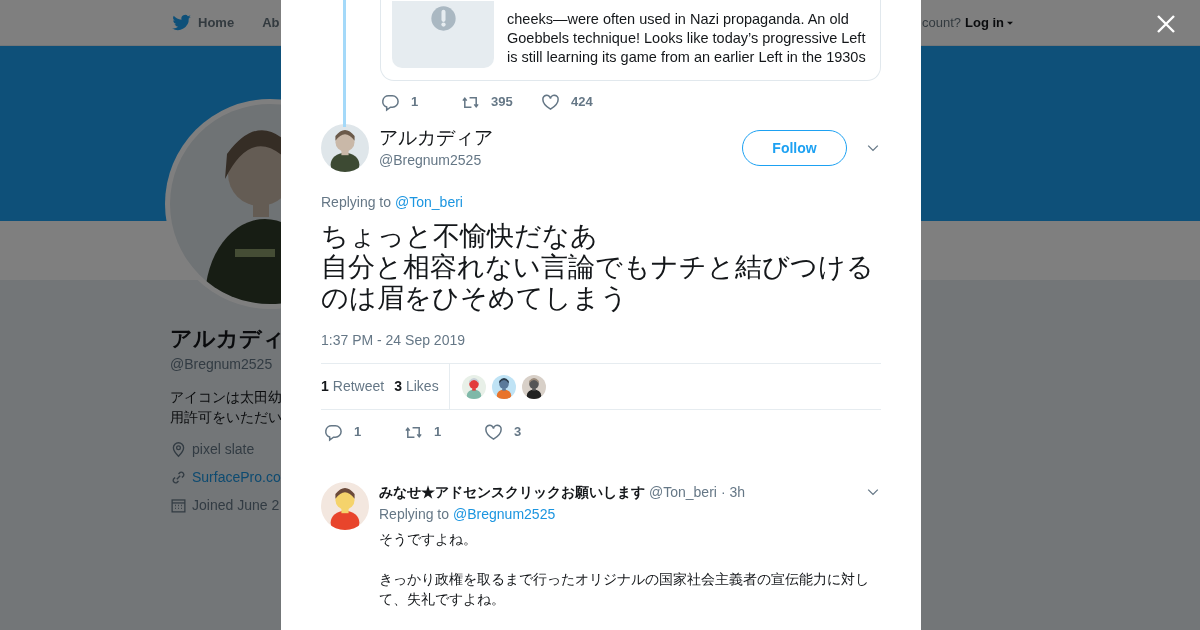  Describe the element at coordinates (416, 386) in the screenshot. I see `stat-link: 3 Likes` at that location.